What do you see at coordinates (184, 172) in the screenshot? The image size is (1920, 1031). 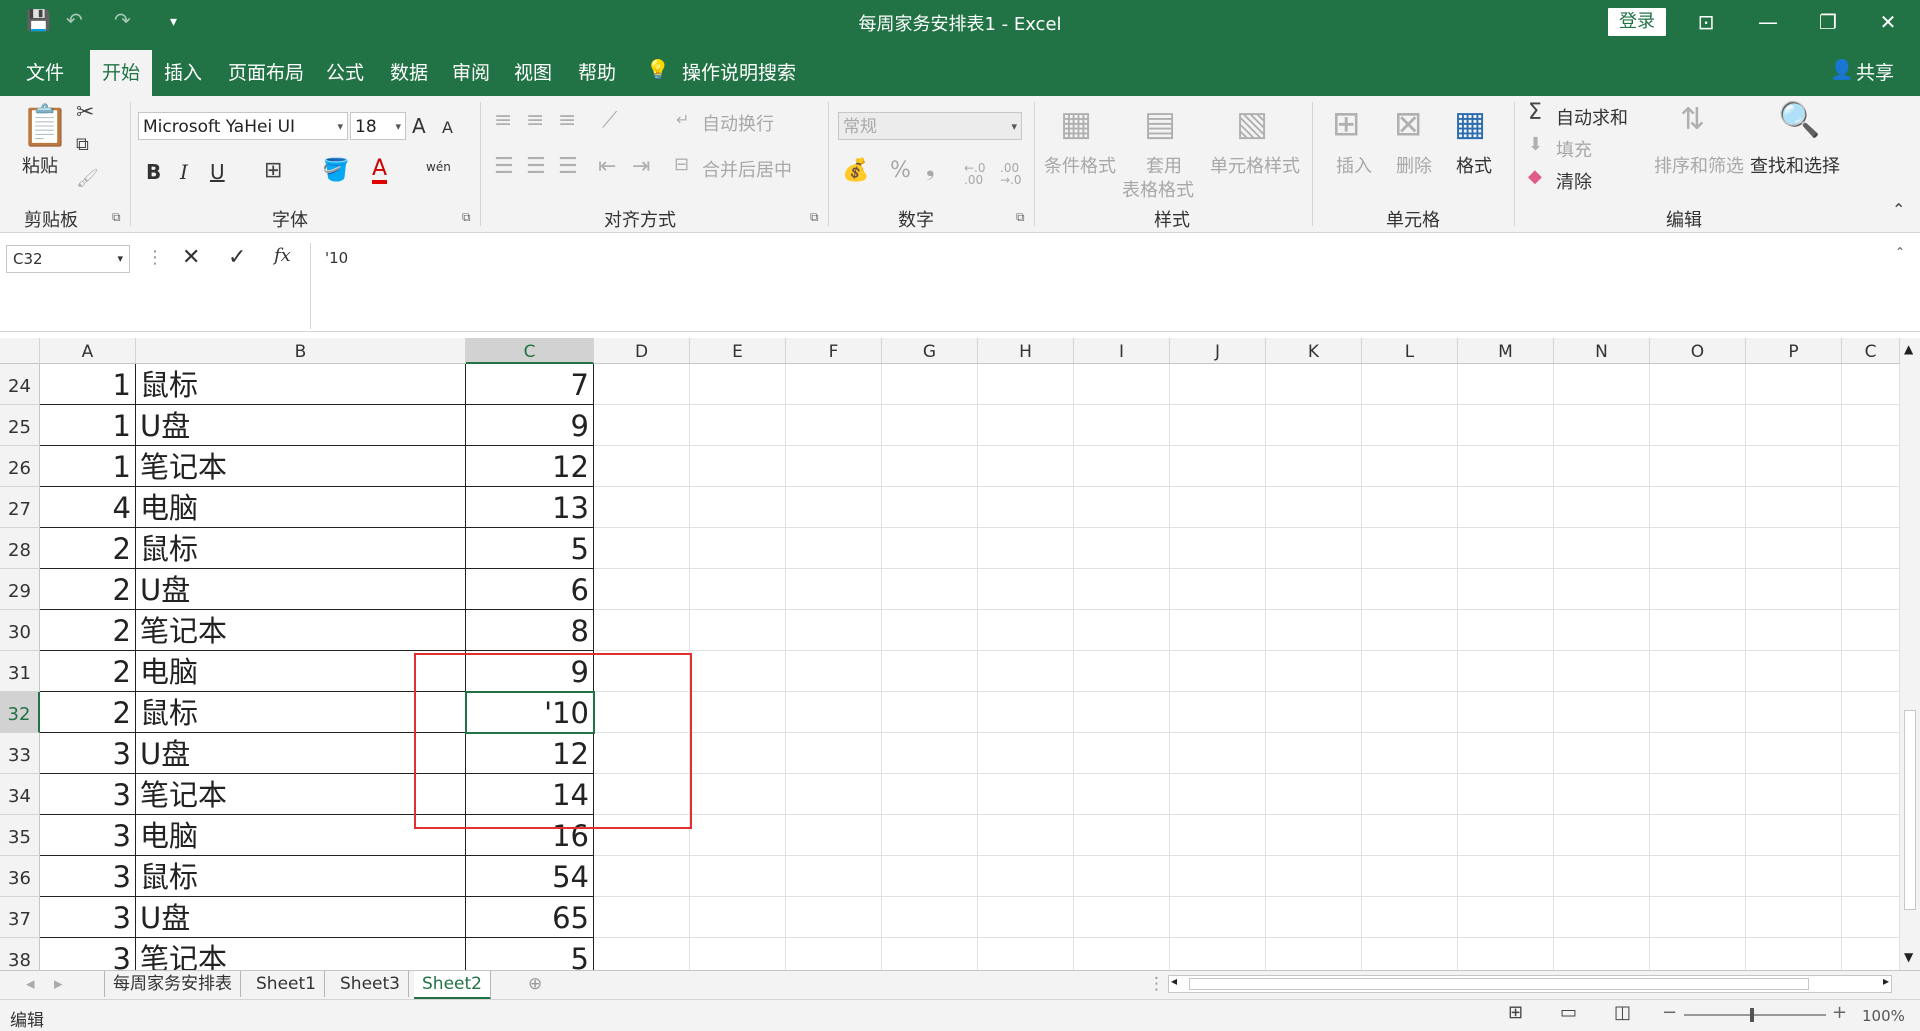 I see `italic-button: I` at bounding box center [184, 172].